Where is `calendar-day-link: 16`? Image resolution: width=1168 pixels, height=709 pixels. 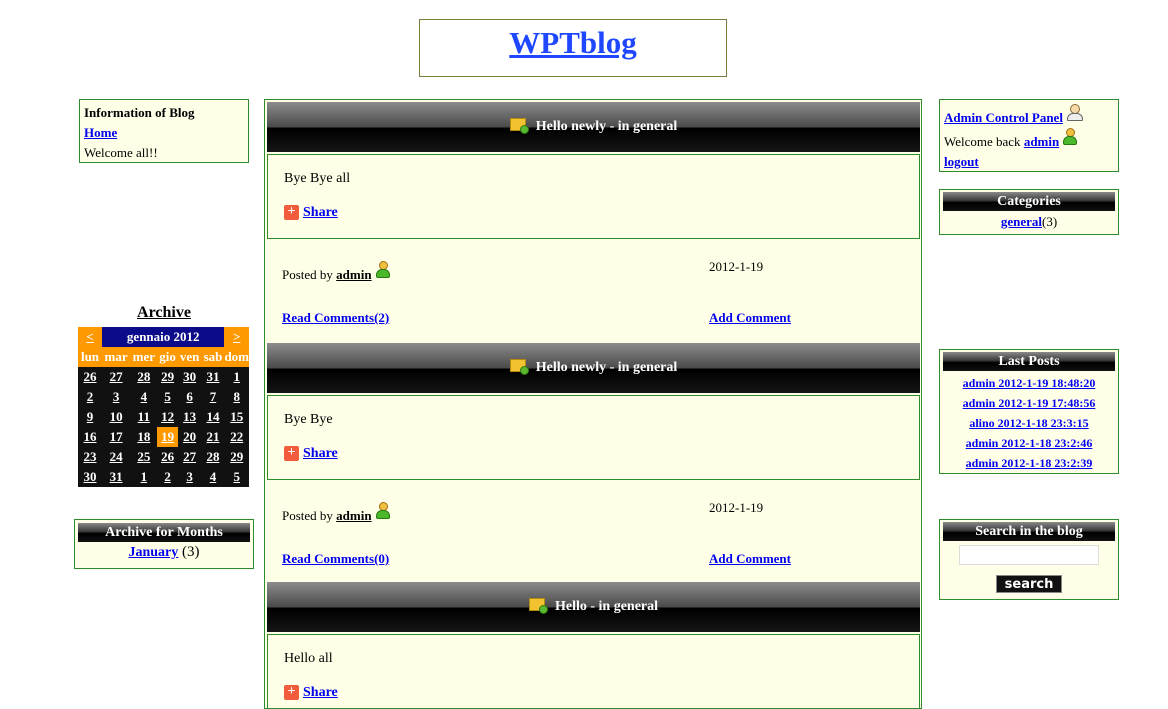 calendar-day-link: 16 is located at coordinates (90, 436).